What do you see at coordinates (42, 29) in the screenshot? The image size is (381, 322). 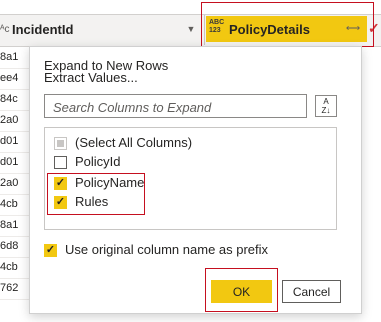 I see `incident-id-column-header: IncidentId` at bounding box center [42, 29].